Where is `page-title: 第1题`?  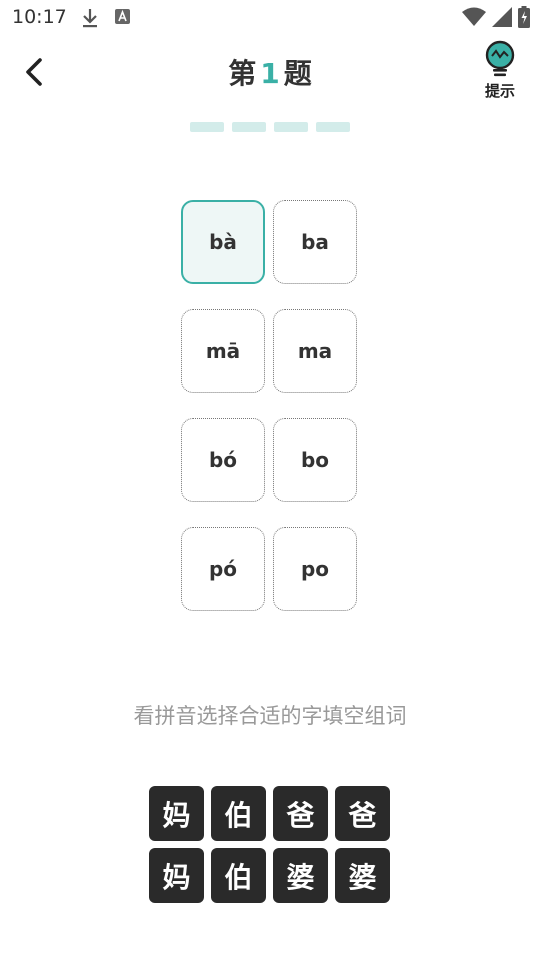 page-title: 第1题 is located at coordinates (270, 72).